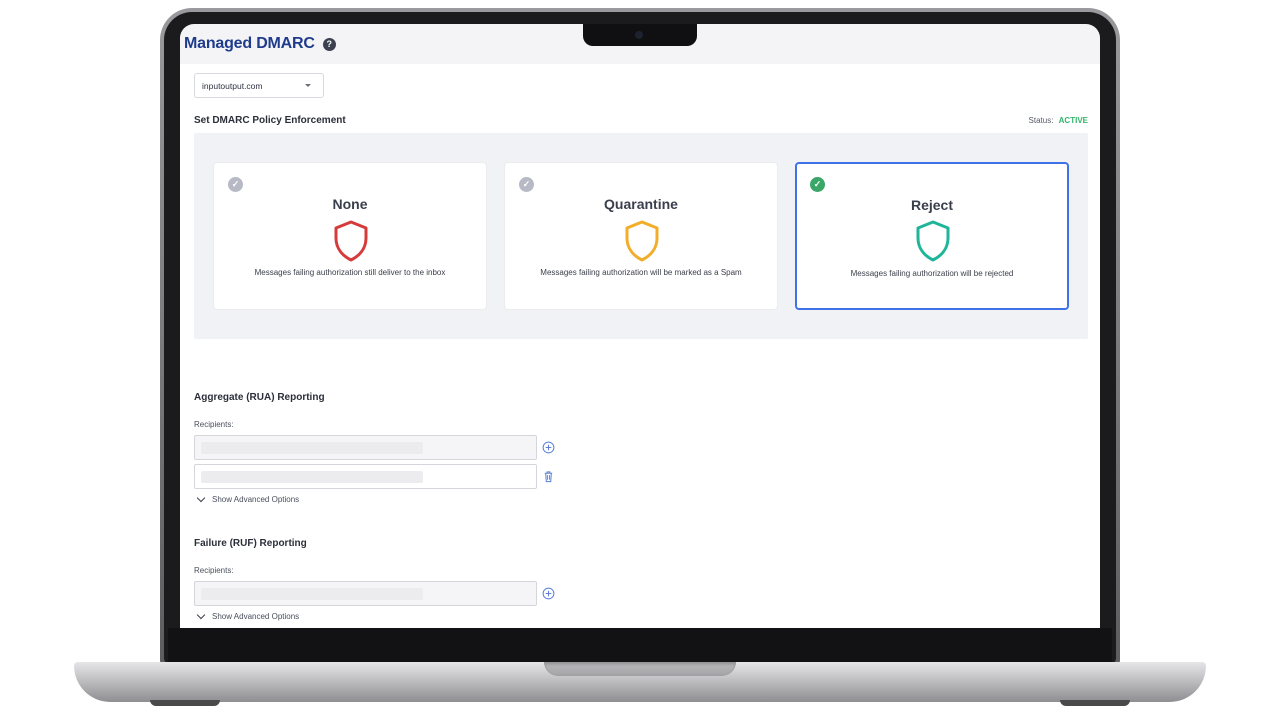 This screenshot has height=720, width=1280. What do you see at coordinates (932, 205) in the screenshot?
I see `policy-card-title: Reject` at bounding box center [932, 205].